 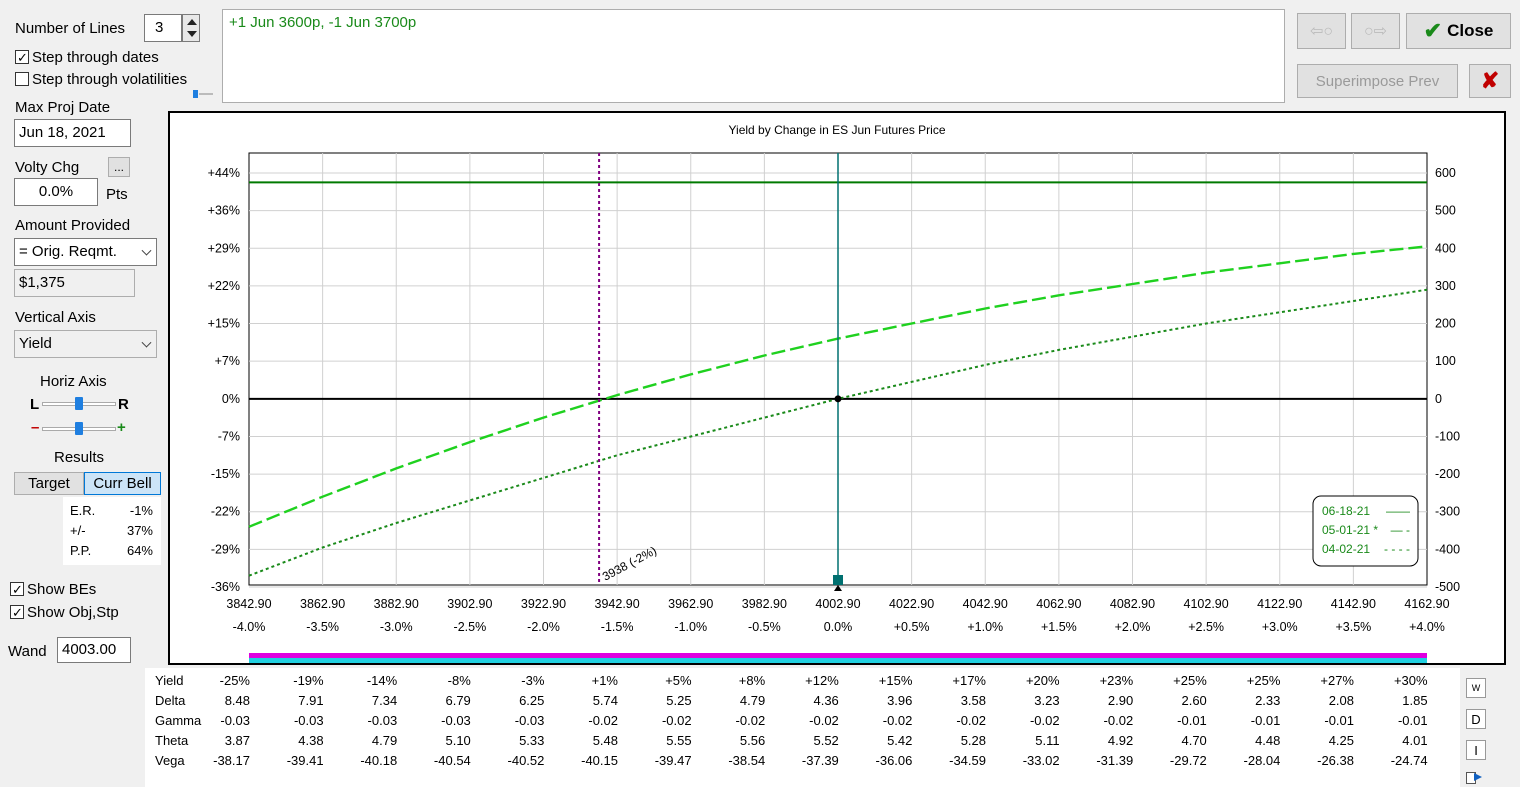 I want to click on close-button: ✔ Close, so click(x=1458, y=31).